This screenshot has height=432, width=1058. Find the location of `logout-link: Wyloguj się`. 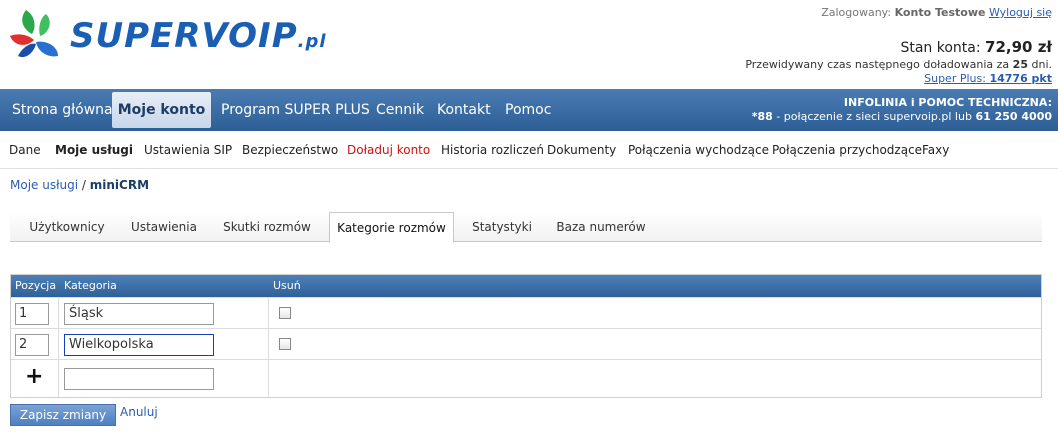

logout-link: Wyloguj się is located at coordinates (1020, 12).